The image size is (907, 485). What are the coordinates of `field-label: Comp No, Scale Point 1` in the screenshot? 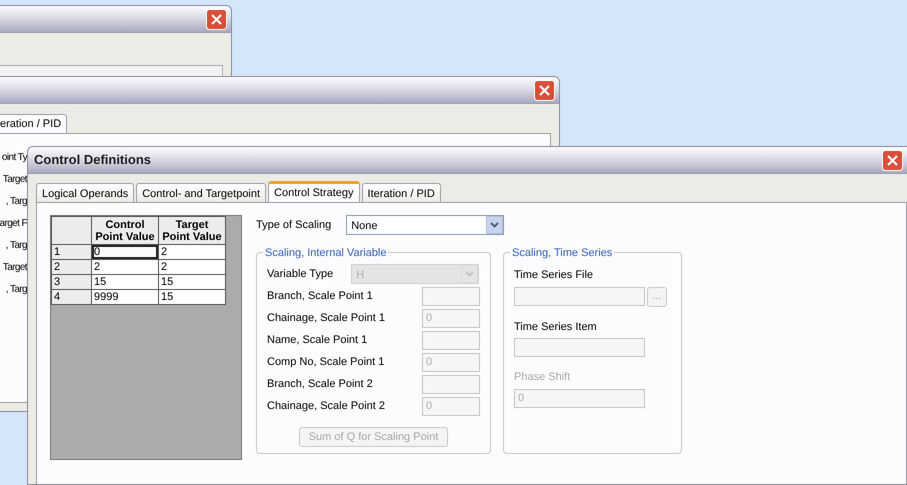 It's located at (325, 362).